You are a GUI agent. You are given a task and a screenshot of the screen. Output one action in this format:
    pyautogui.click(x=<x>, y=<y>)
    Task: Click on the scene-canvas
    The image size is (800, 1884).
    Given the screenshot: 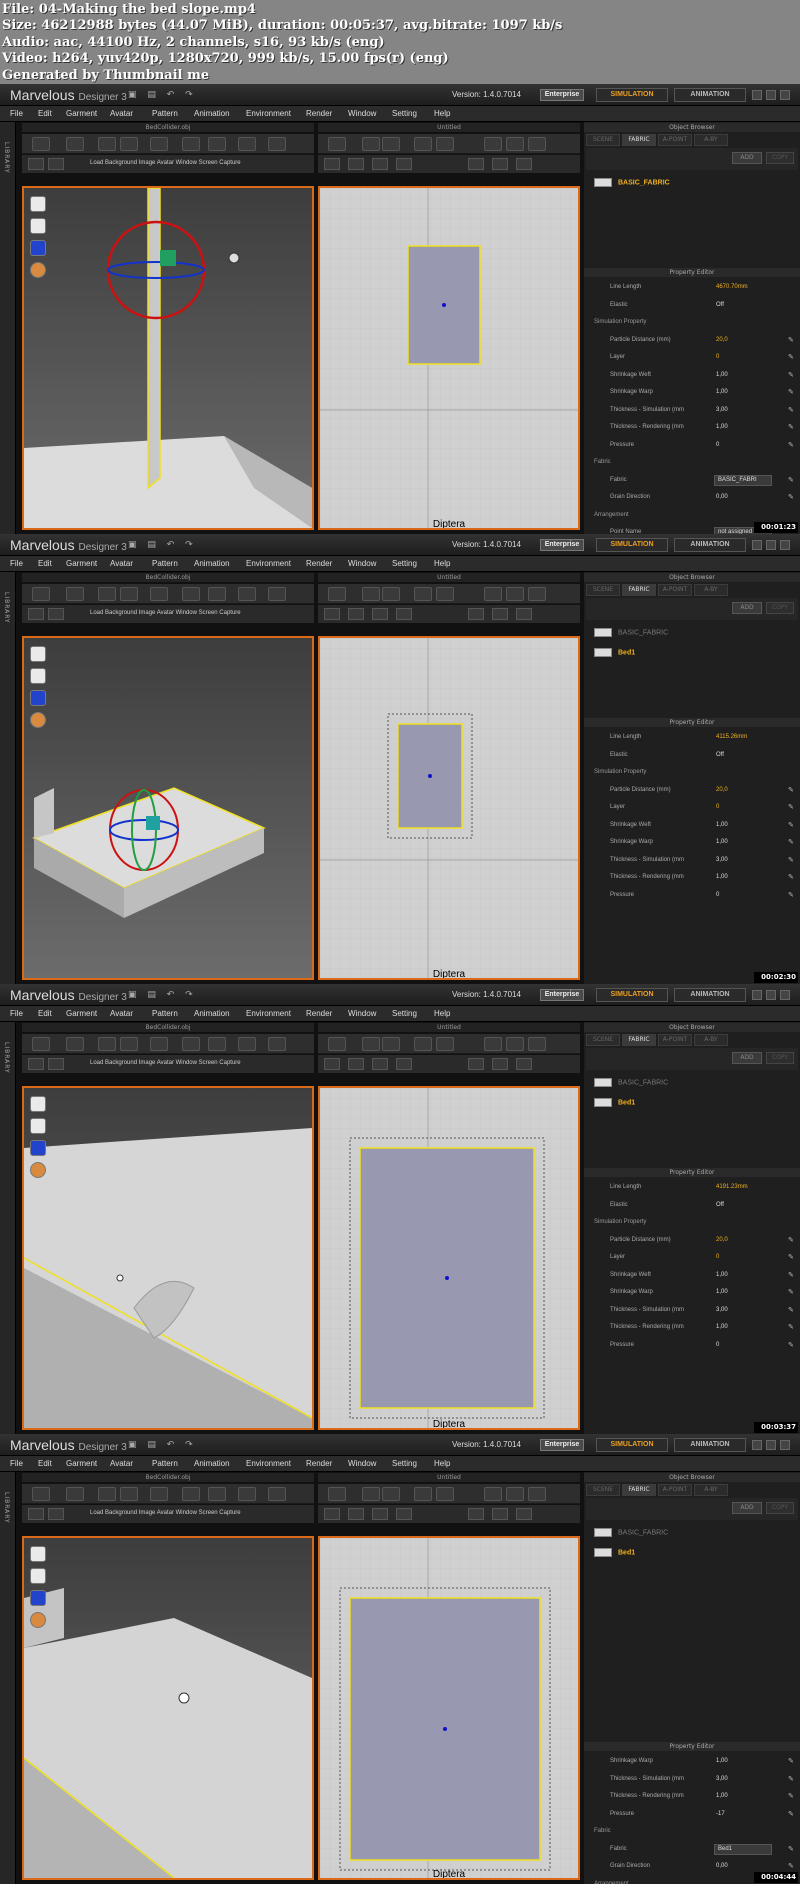 What is the action you would take?
    pyautogui.click(x=168, y=808)
    